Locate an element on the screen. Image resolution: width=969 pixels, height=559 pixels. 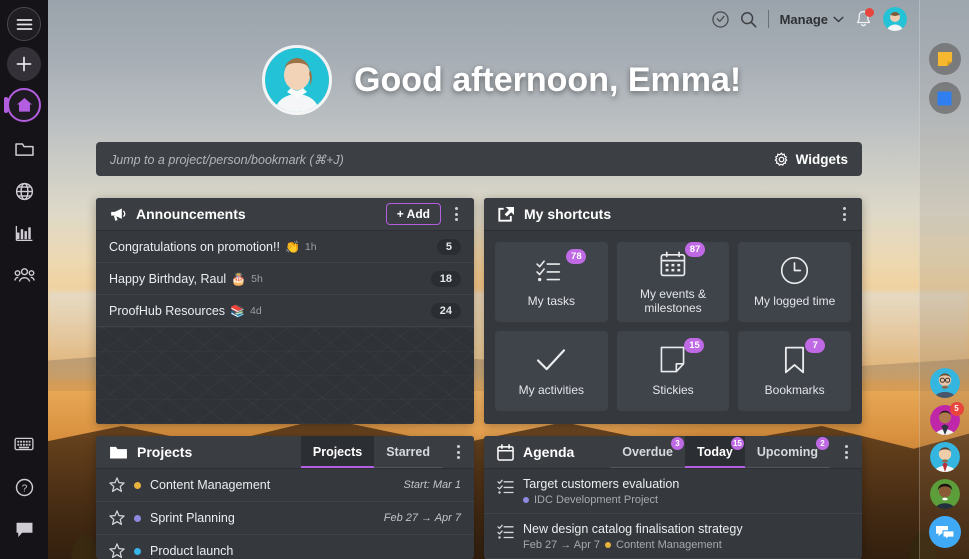
search-icon is located at coordinates (748, 19).